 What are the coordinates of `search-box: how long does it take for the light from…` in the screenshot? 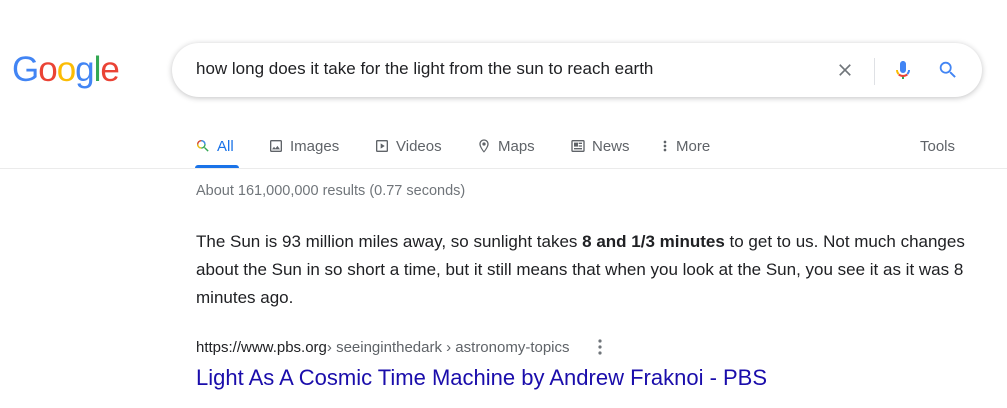 It's located at (577, 70).